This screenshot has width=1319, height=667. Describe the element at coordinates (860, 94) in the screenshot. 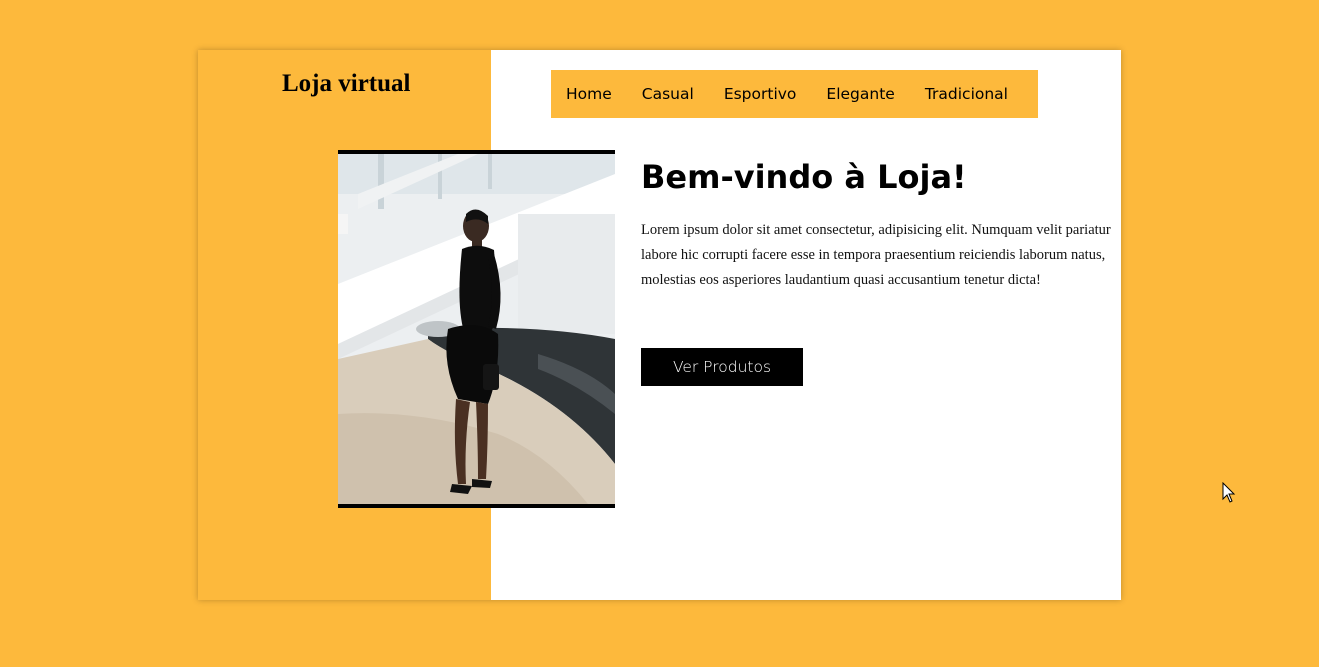

I see `nav-item-elegante: Elegante` at that location.